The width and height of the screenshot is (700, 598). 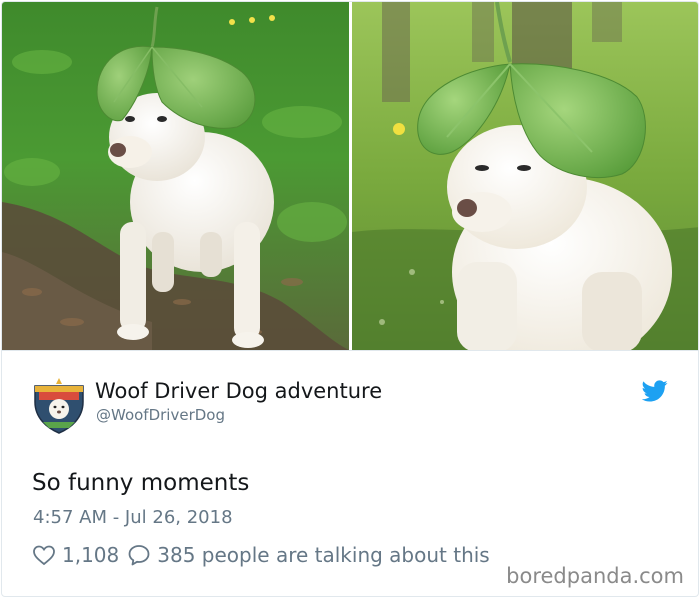 What do you see at coordinates (595, 576) in the screenshot?
I see `source-watermark: boredpanda.com` at bounding box center [595, 576].